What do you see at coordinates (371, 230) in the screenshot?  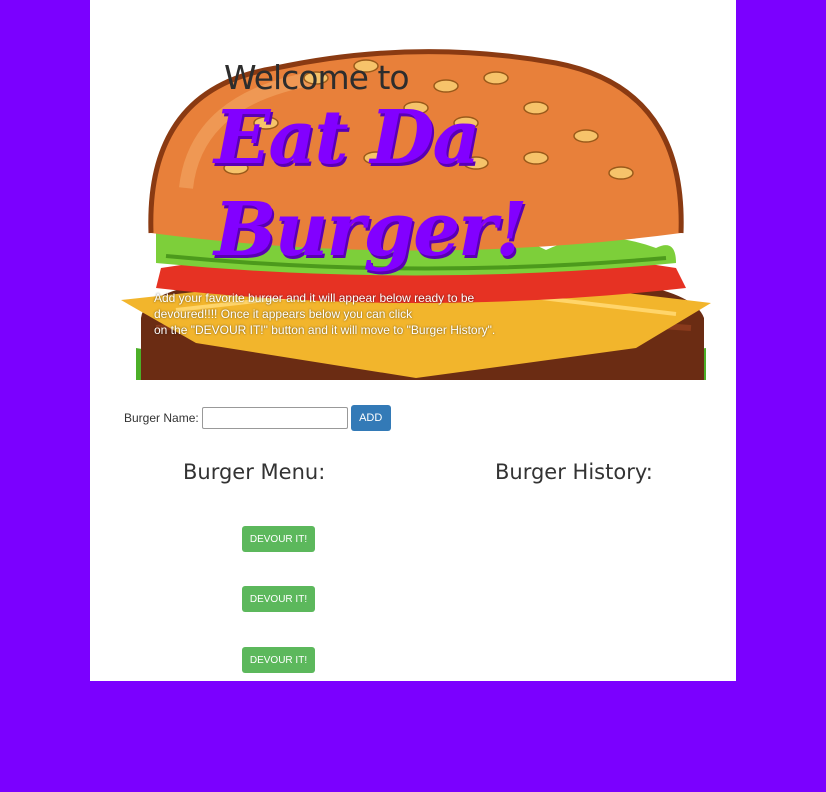 I see `brand-line-2: Burger!` at bounding box center [371, 230].